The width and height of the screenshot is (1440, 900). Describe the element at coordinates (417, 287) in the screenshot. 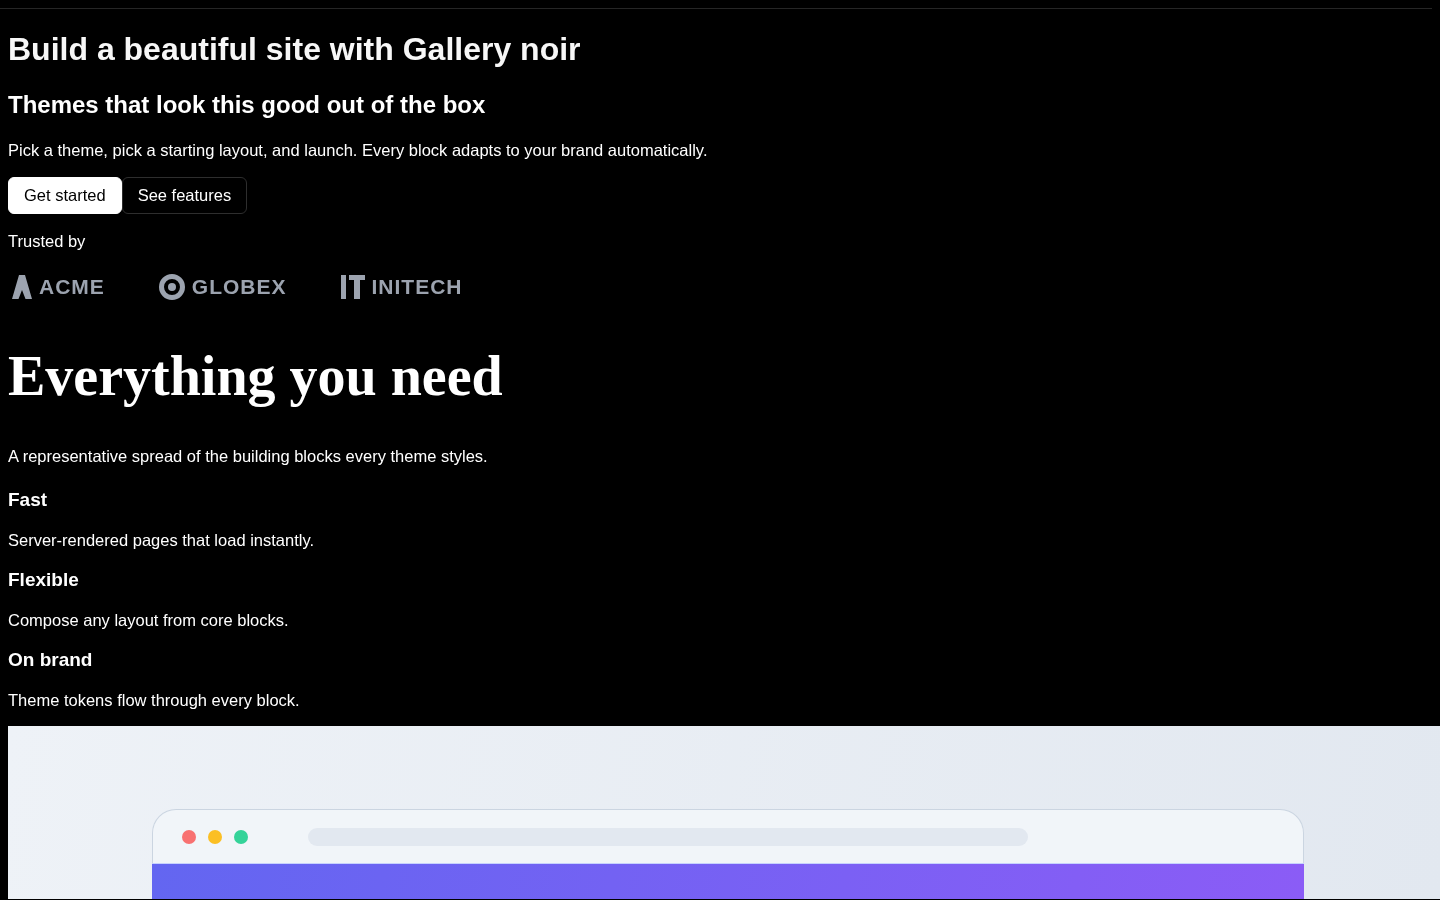

I see `brand-name: INITECH` at that location.